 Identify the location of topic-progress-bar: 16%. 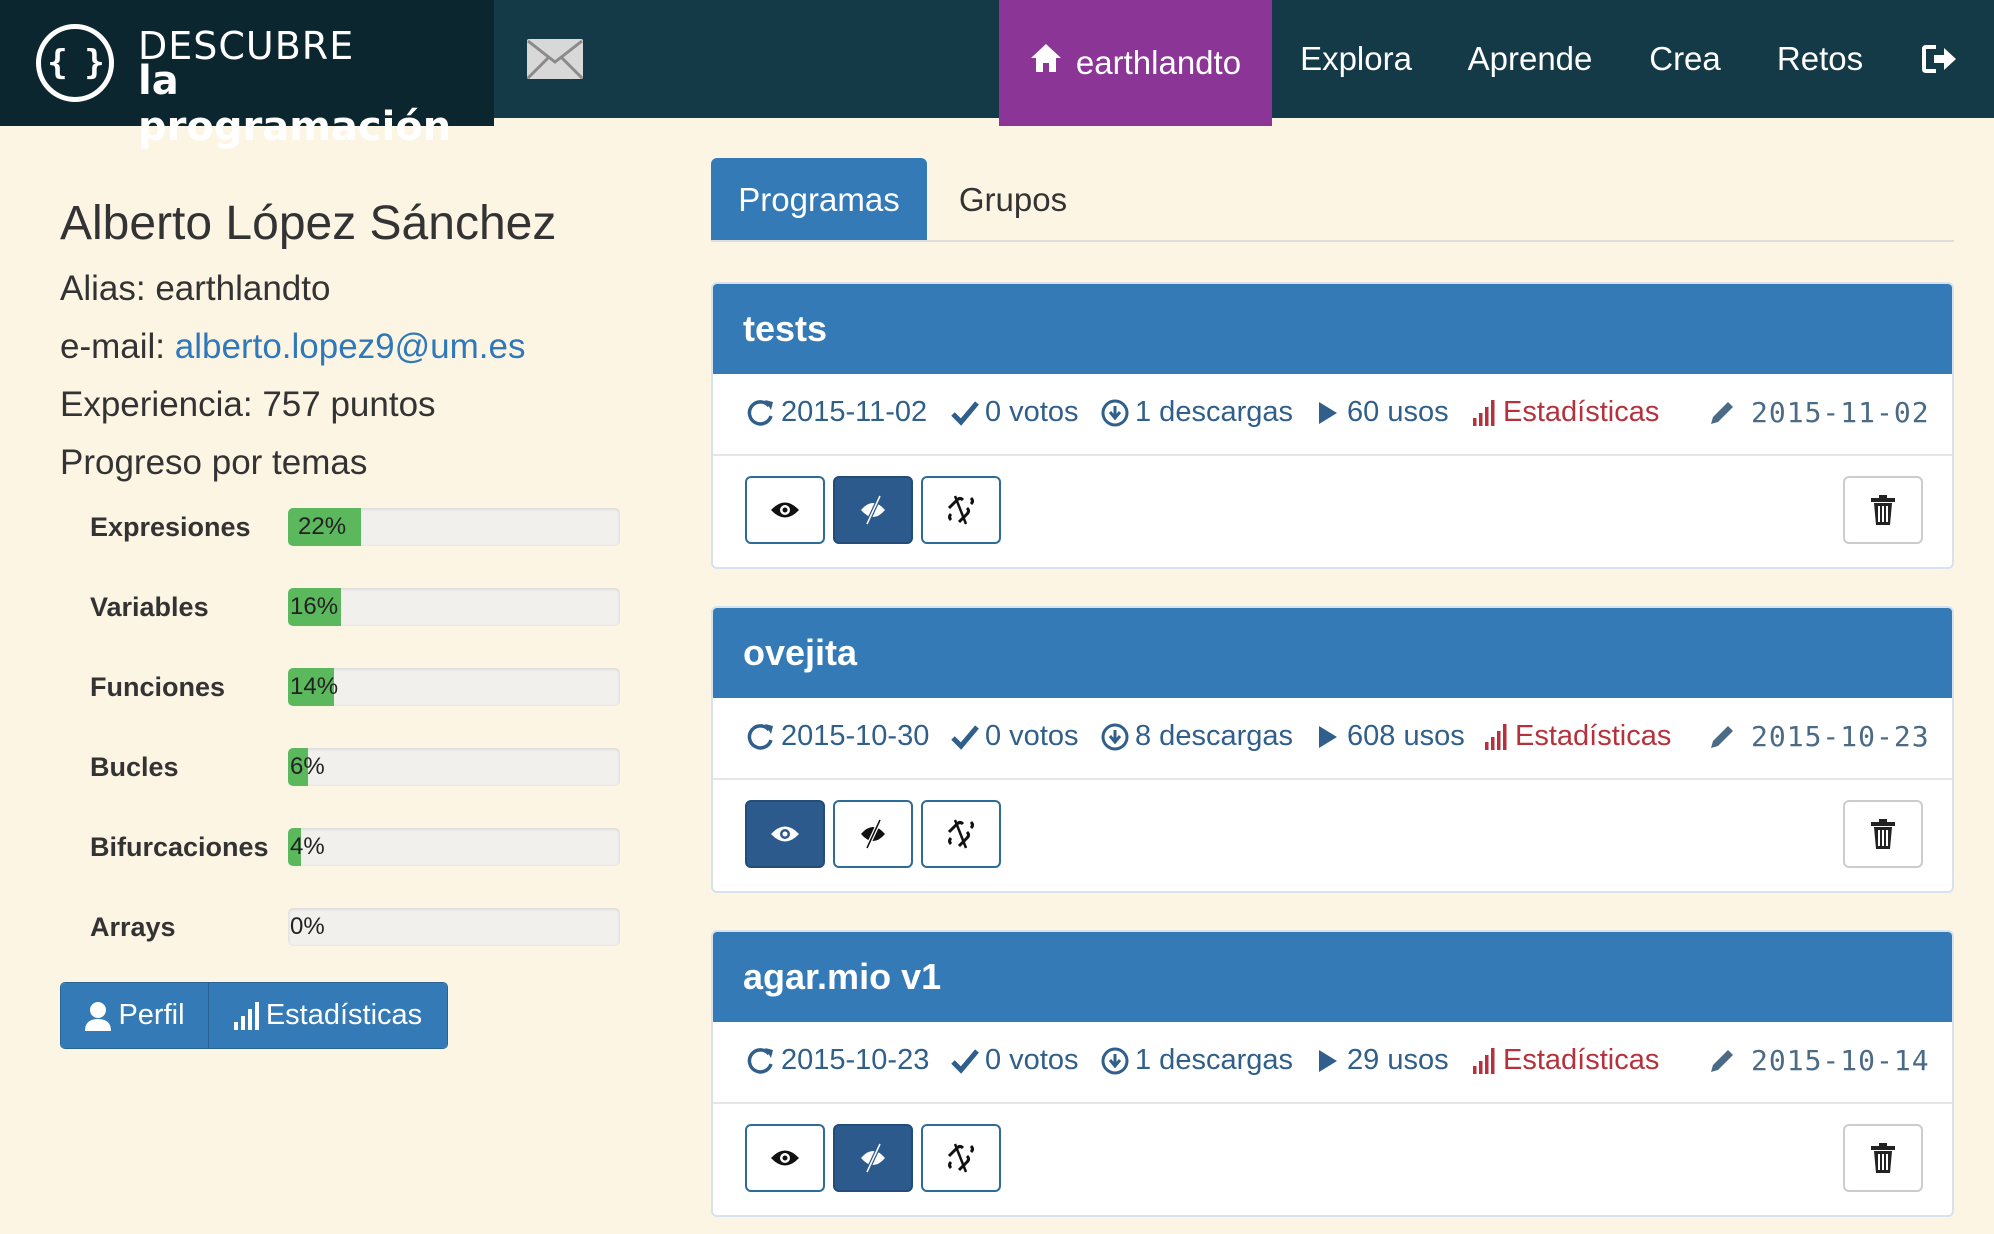
(454, 607).